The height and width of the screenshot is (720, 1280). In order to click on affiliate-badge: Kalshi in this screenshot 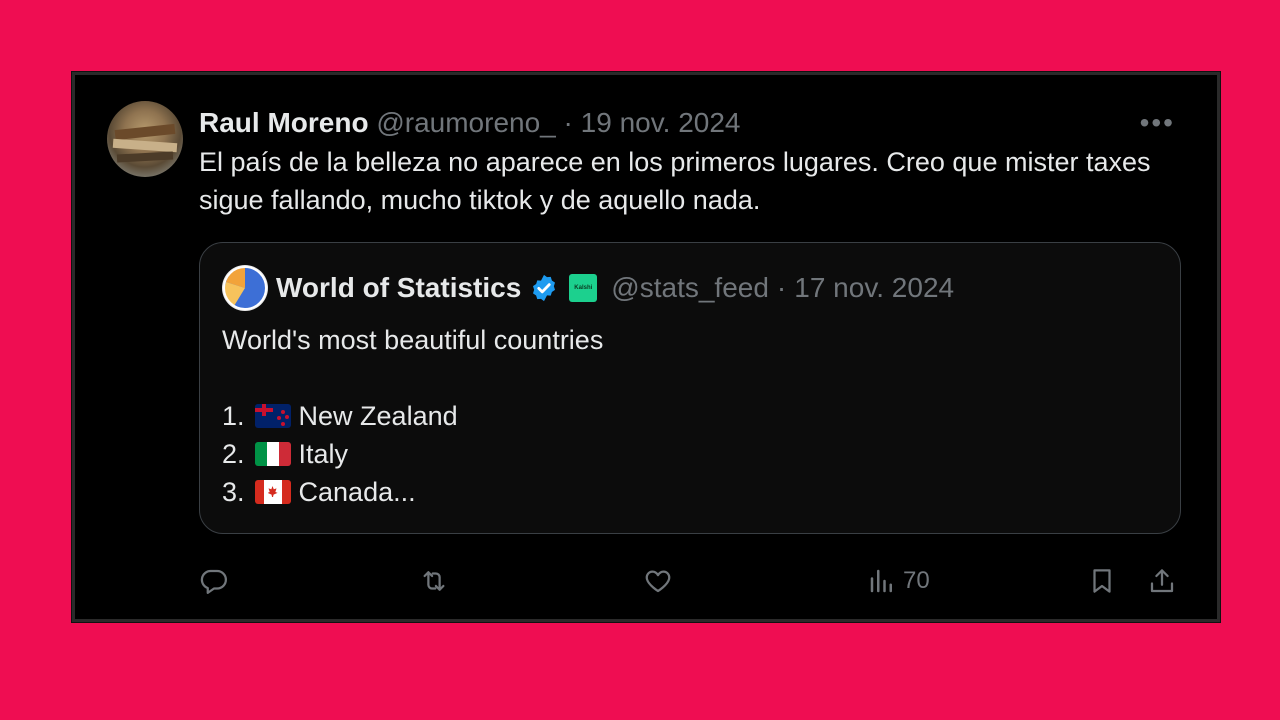, I will do `click(583, 288)`.